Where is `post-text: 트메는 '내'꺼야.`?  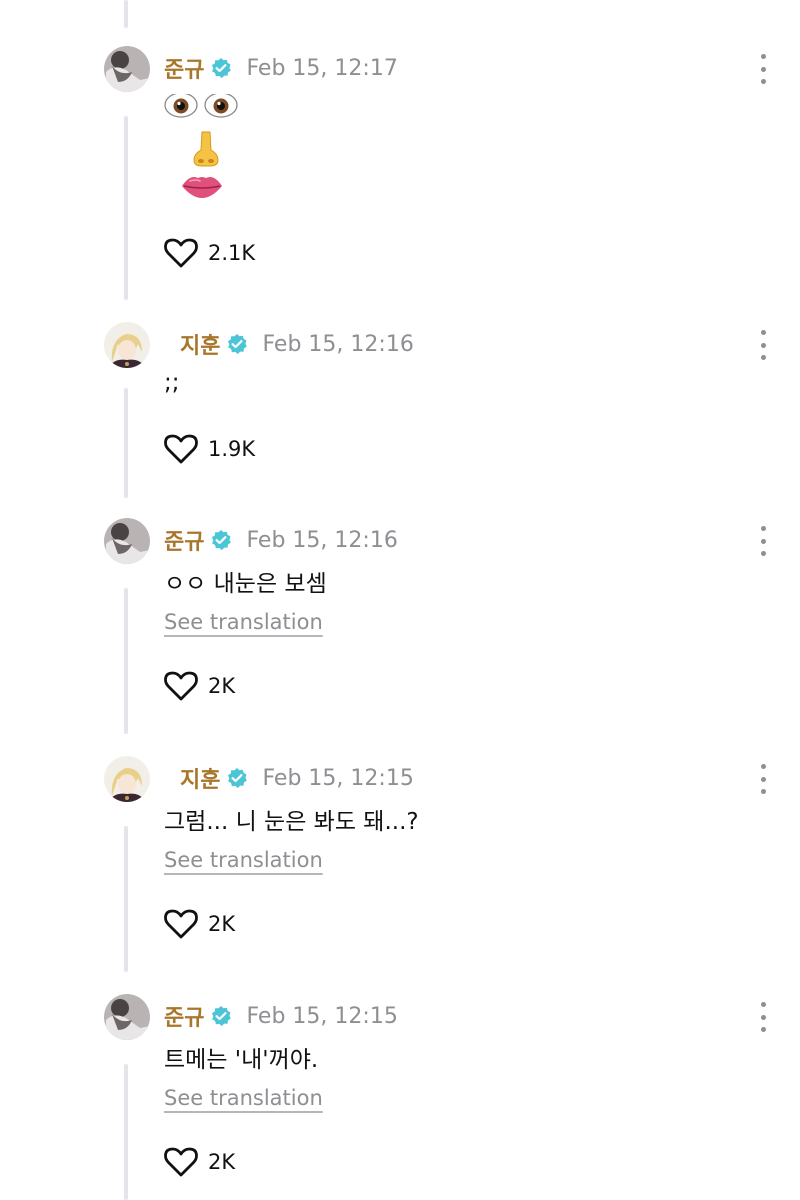
post-text: 트메는 '내'꺼야. is located at coordinates (241, 1060).